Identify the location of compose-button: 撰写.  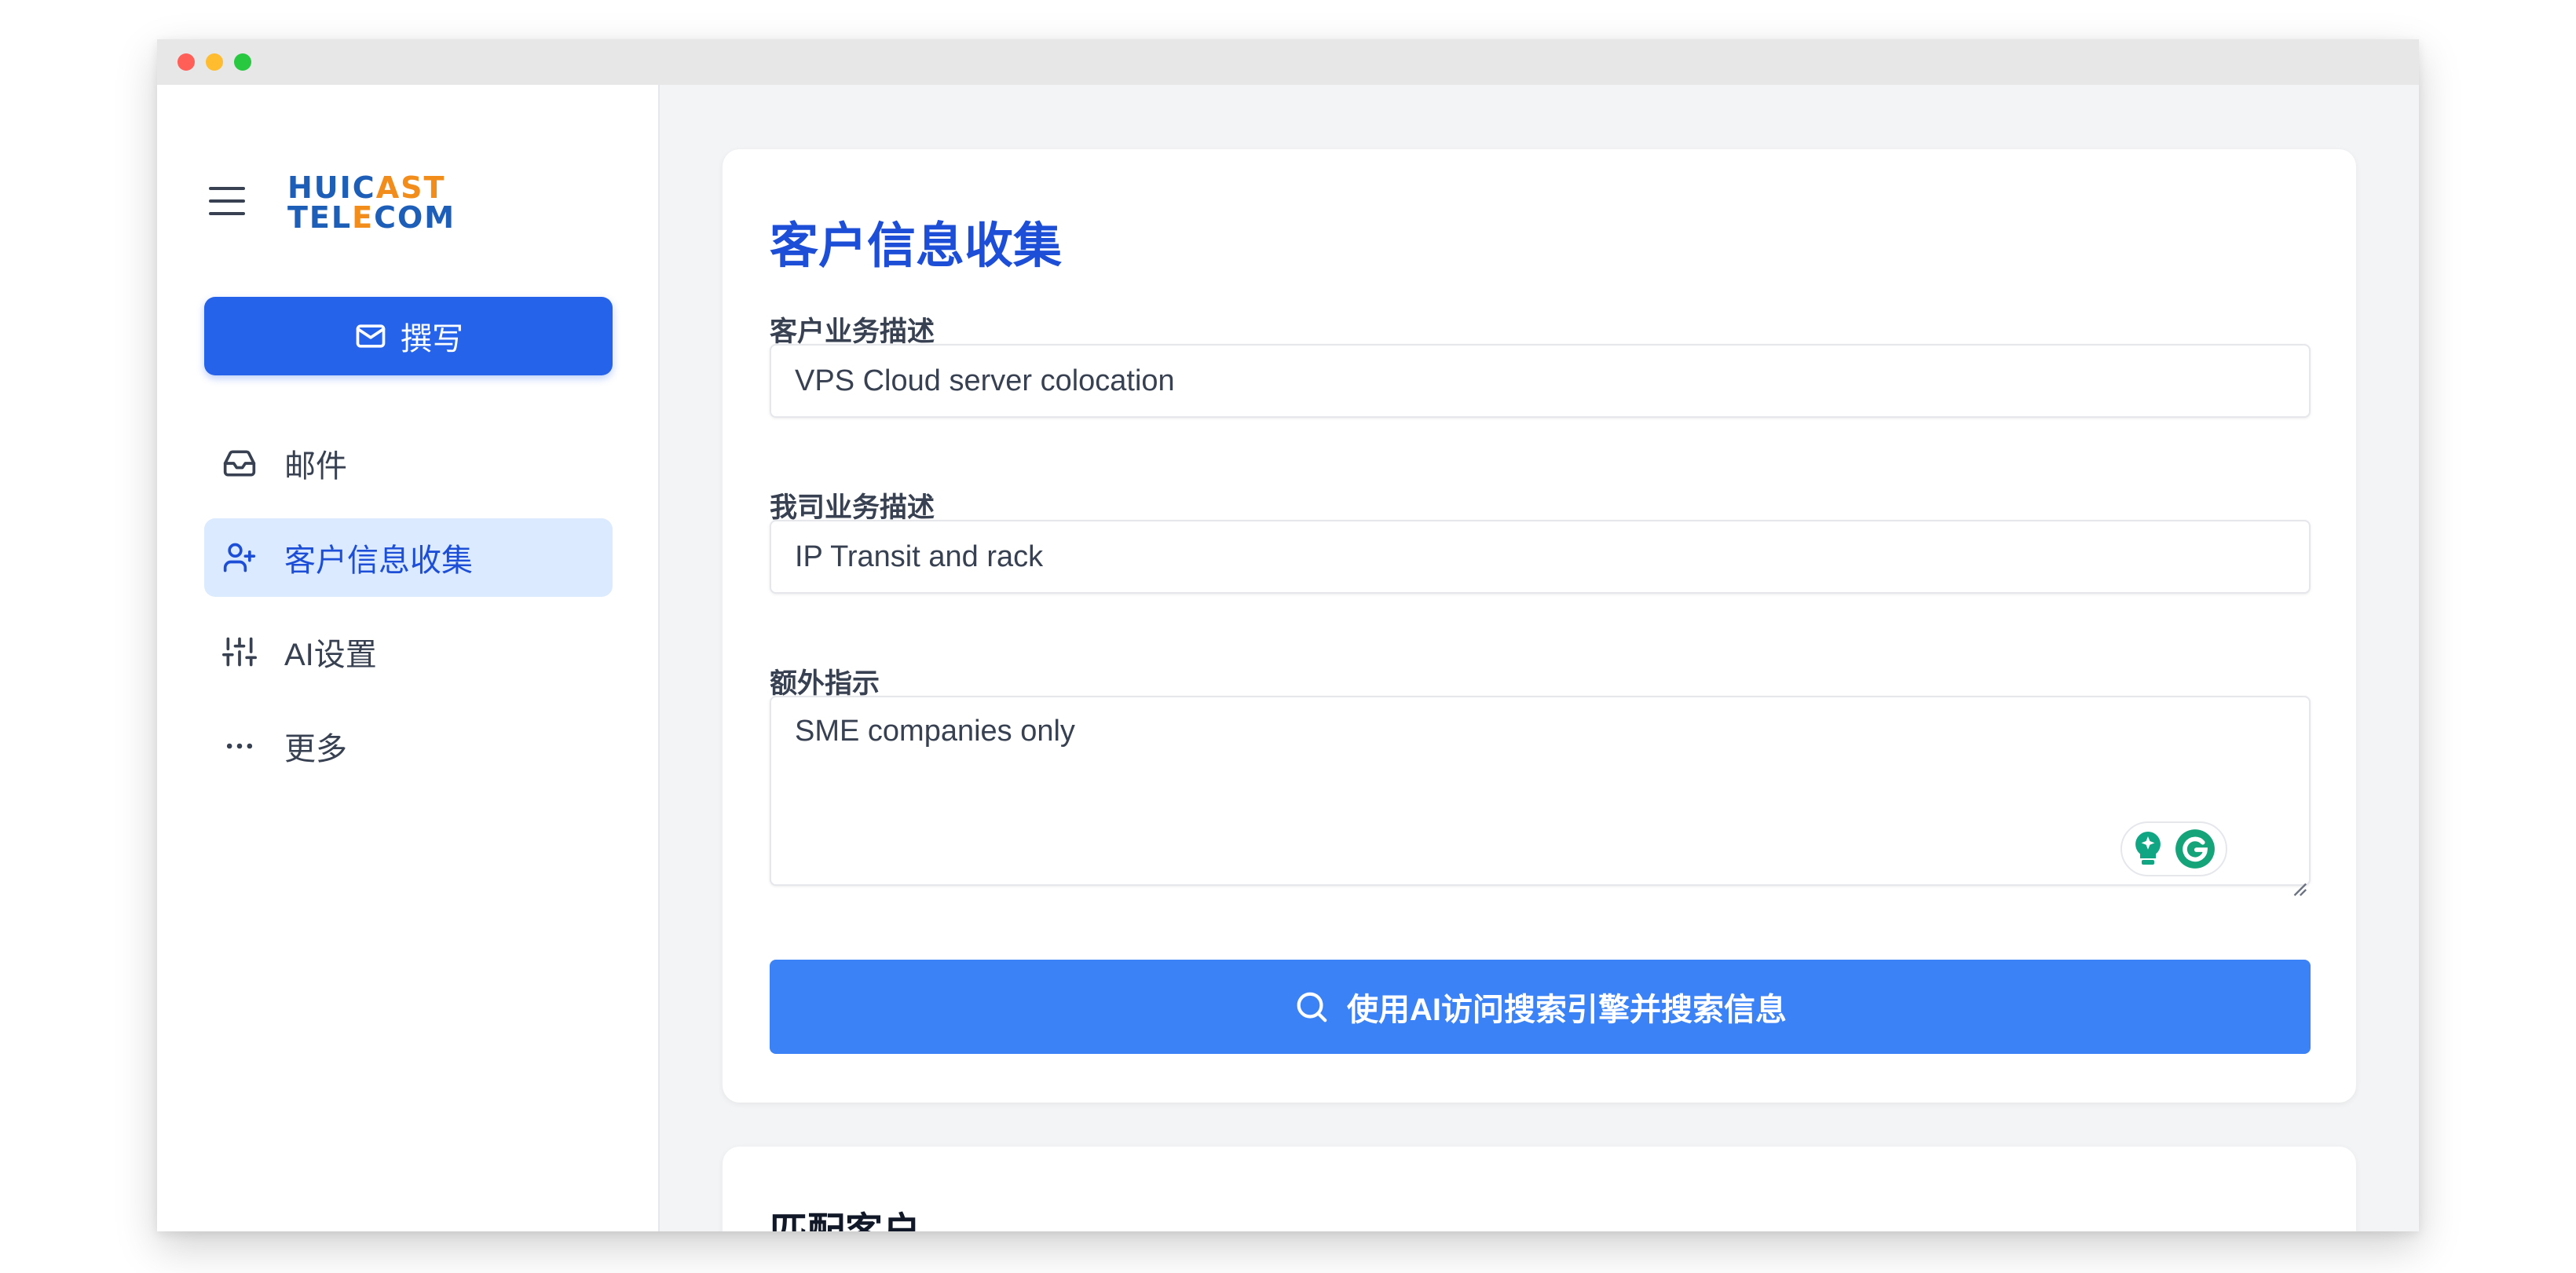
(408, 336).